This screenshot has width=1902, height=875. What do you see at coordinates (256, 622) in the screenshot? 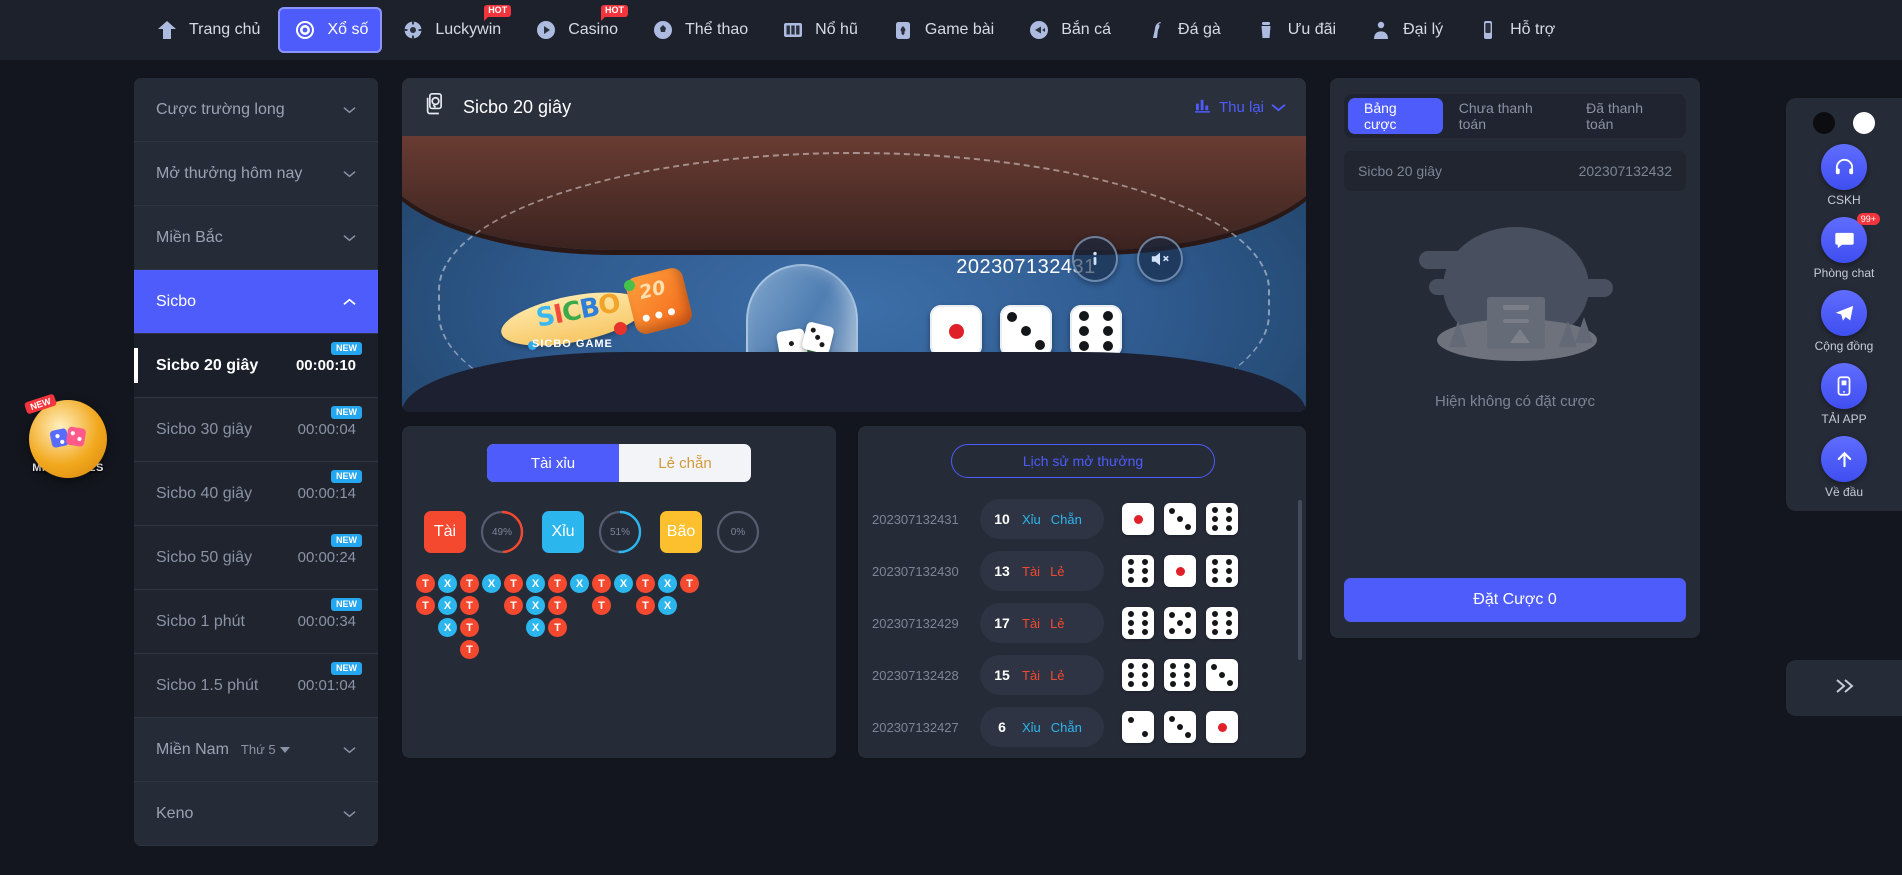
I see `sidebar-item-sicbo-1-phút: Sicbo 1 phút 00:00:34 NEW` at bounding box center [256, 622].